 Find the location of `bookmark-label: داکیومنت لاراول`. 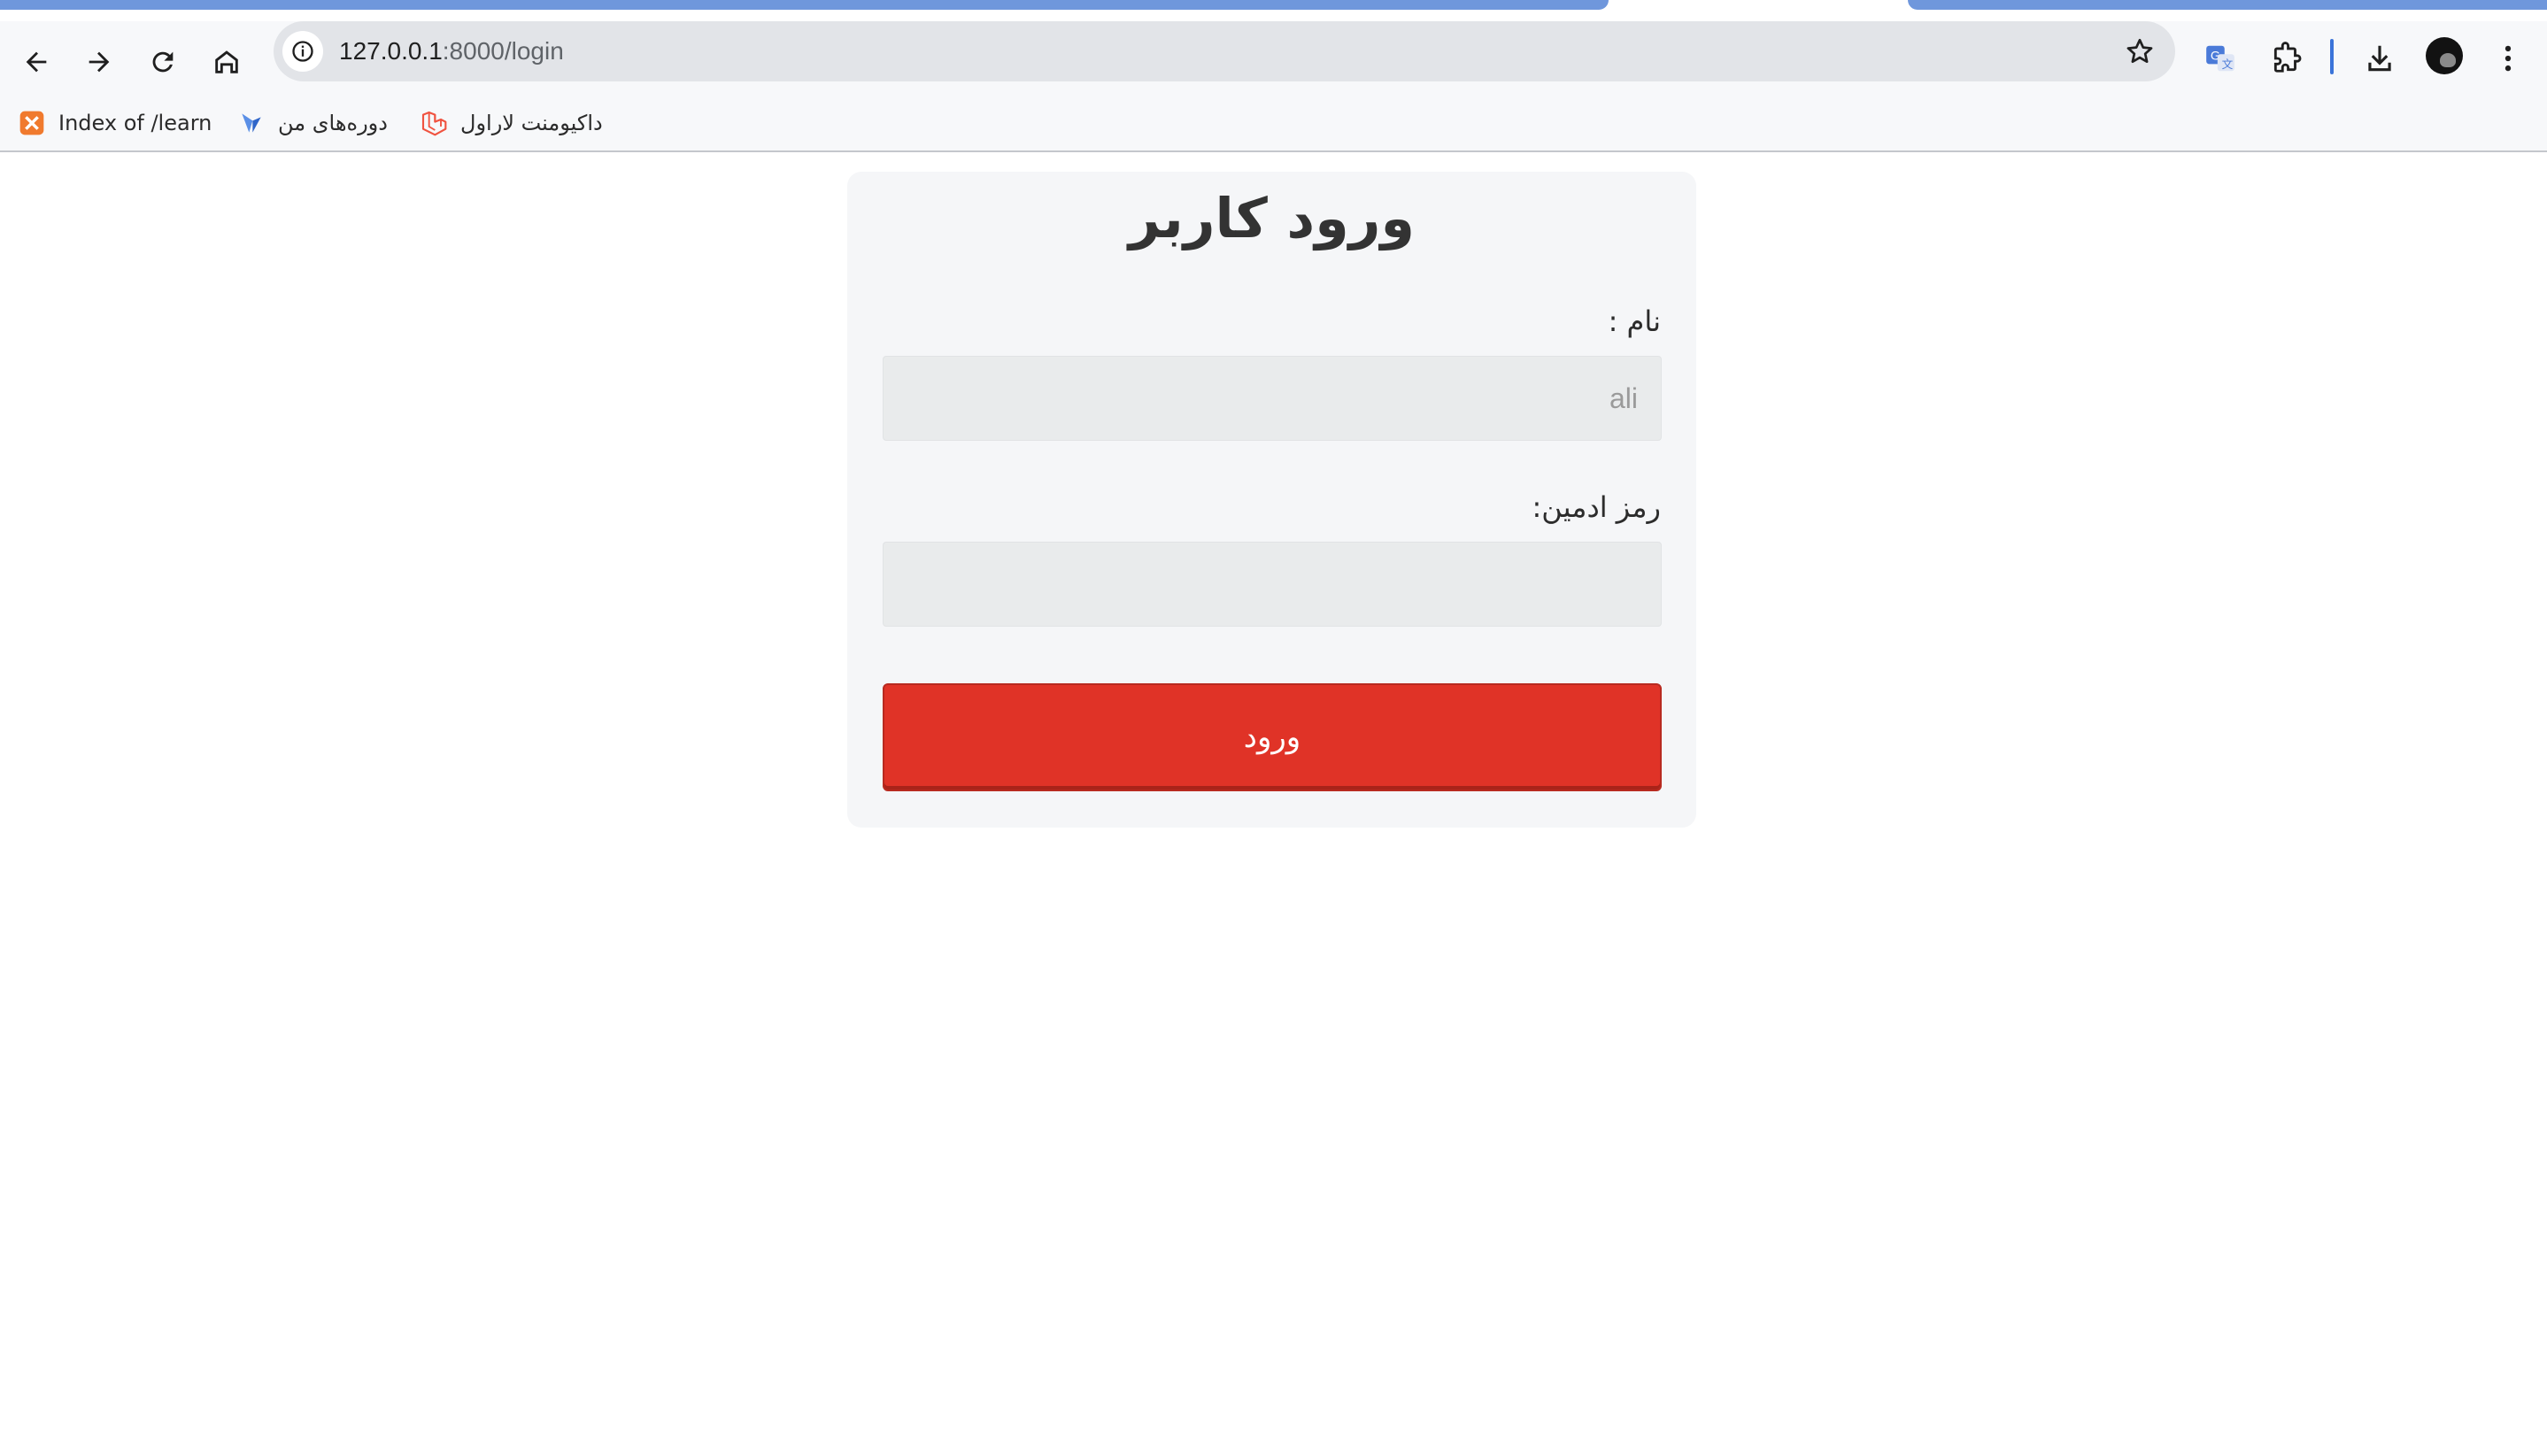

bookmark-label: داکیومنت لاراول is located at coordinates (531, 123).